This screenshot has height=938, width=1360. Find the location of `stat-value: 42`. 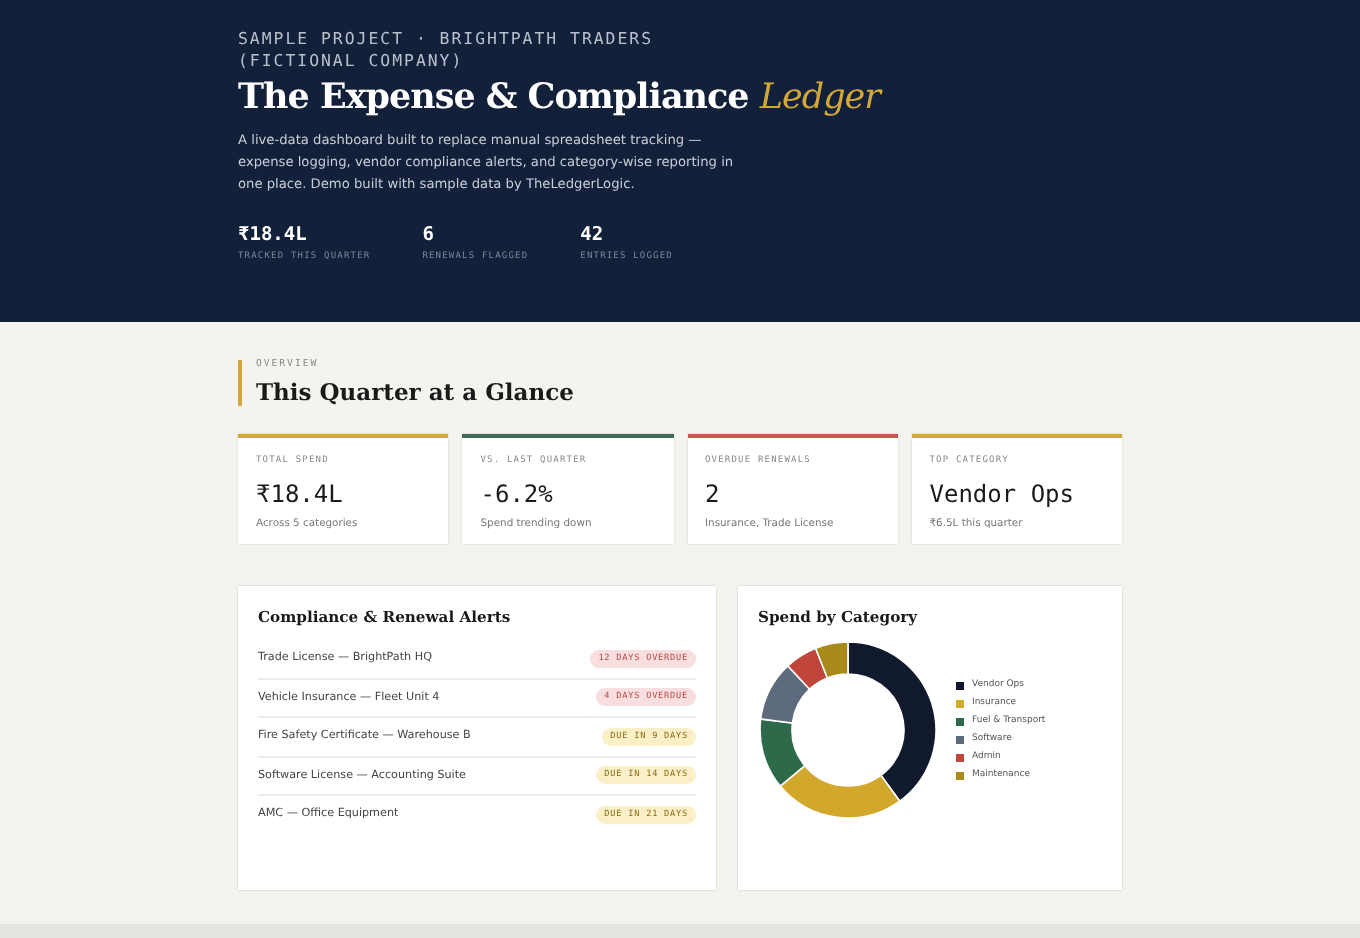

stat-value: 42 is located at coordinates (593, 235).